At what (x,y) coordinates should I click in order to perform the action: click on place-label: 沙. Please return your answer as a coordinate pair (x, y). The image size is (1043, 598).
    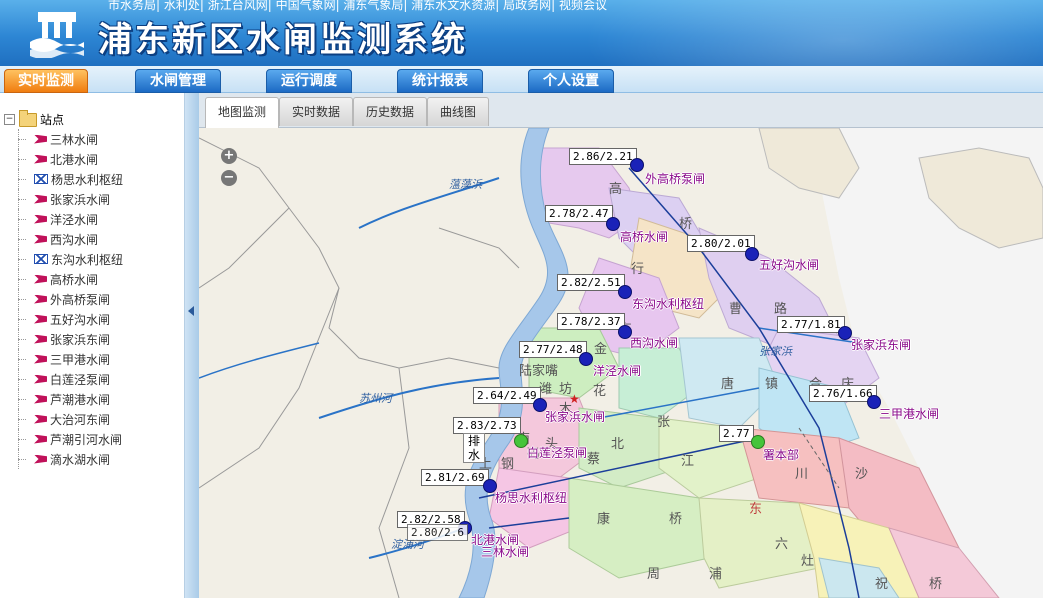
    Looking at the image, I should click on (862, 474).